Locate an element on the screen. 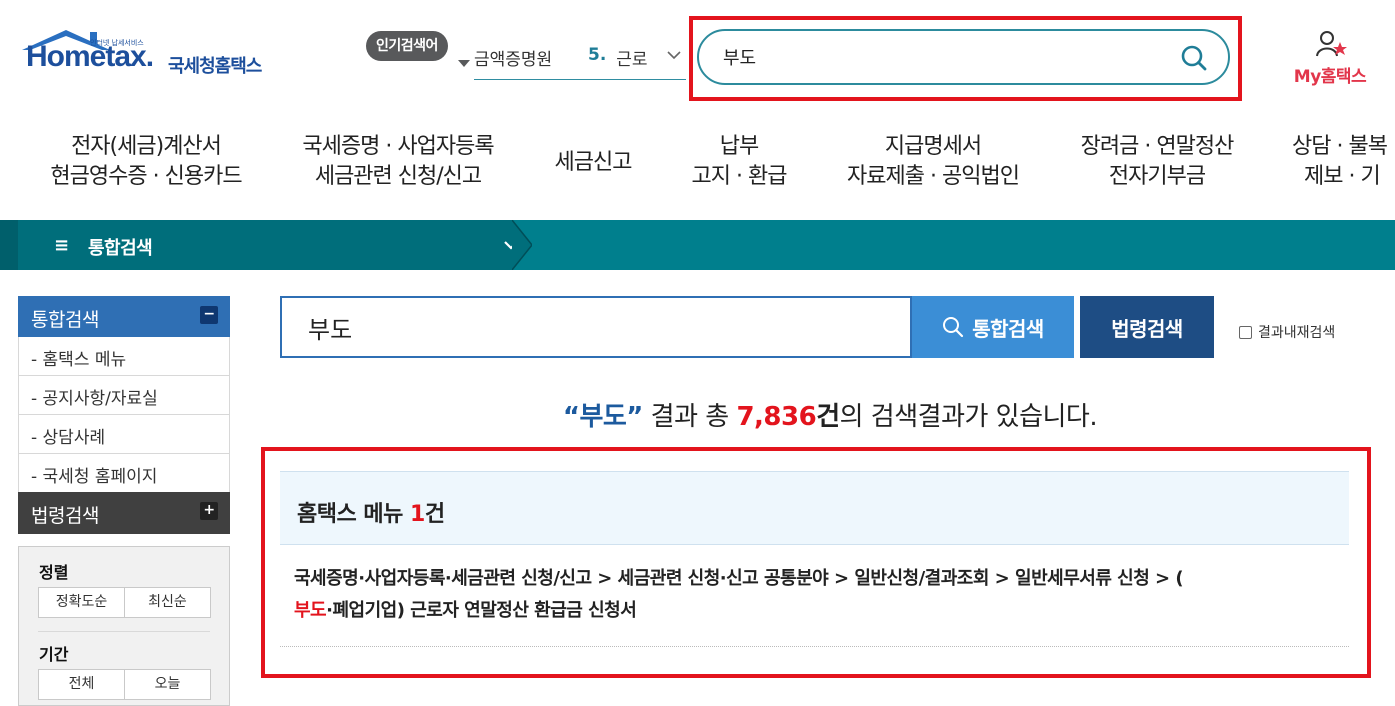  ticker-rank: 5. is located at coordinates (597, 55).